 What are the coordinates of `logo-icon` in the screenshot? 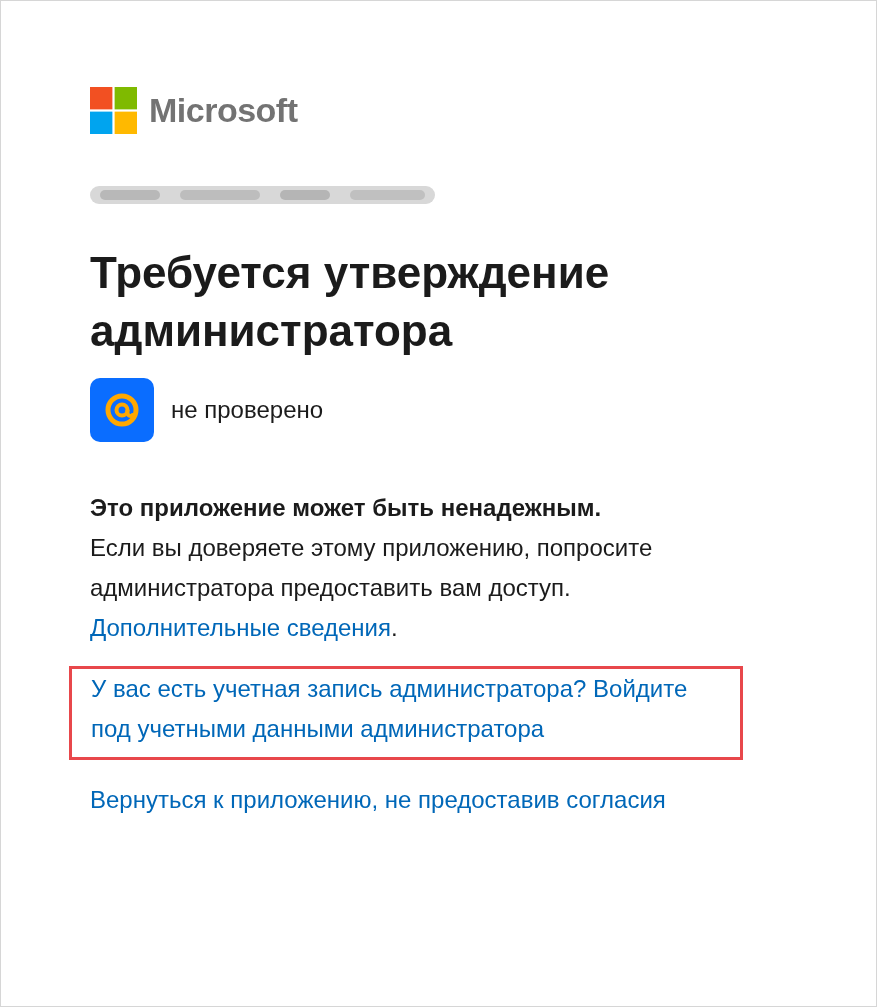 It's located at (113, 110).